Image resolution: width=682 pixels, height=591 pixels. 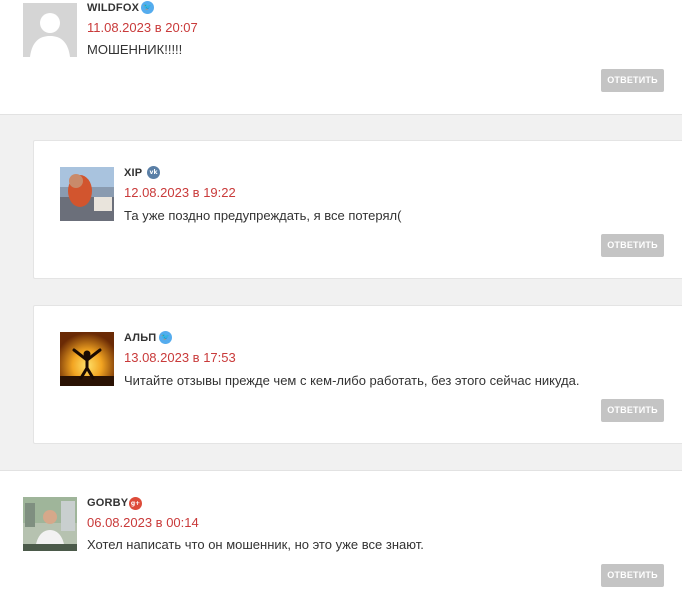 What do you see at coordinates (113, 8) in the screenshot?
I see `comment-author: WILDFOX` at bounding box center [113, 8].